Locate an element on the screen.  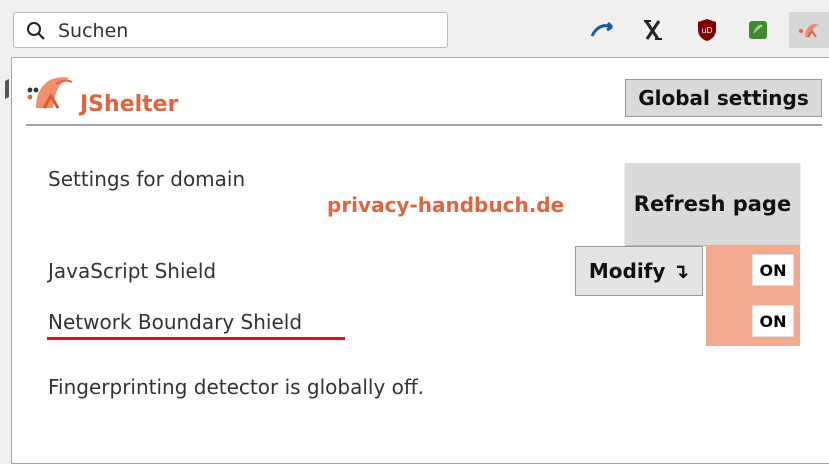
jshelter-logo-icon is located at coordinates (51, 96).